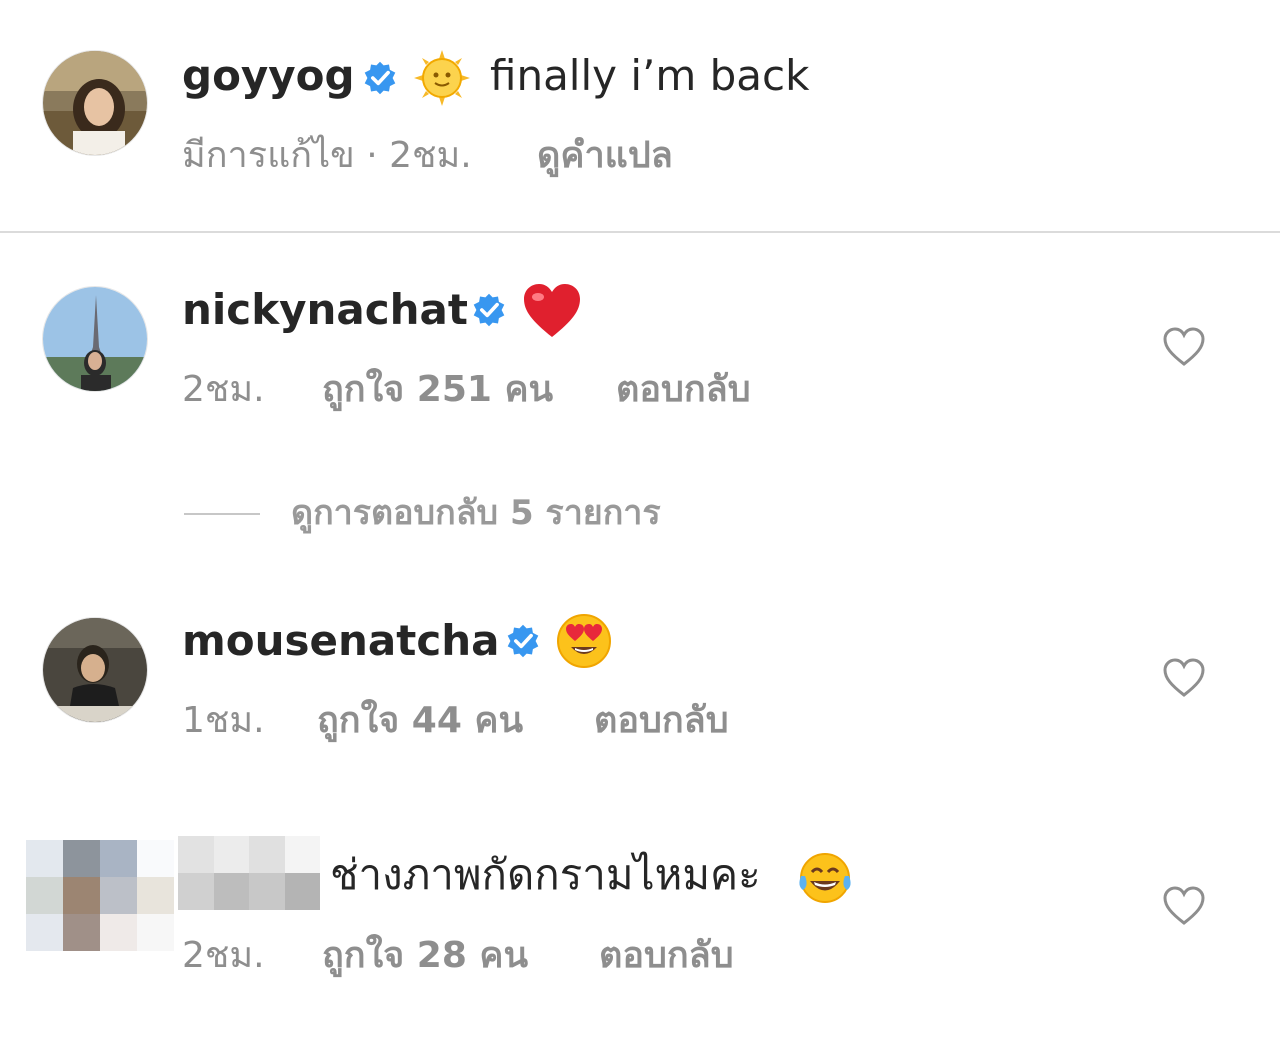 The height and width of the screenshot is (1044, 1280). What do you see at coordinates (223, 720) in the screenshot?
I see `comment-time: 1ชม.` at bounding box center [223, 720].